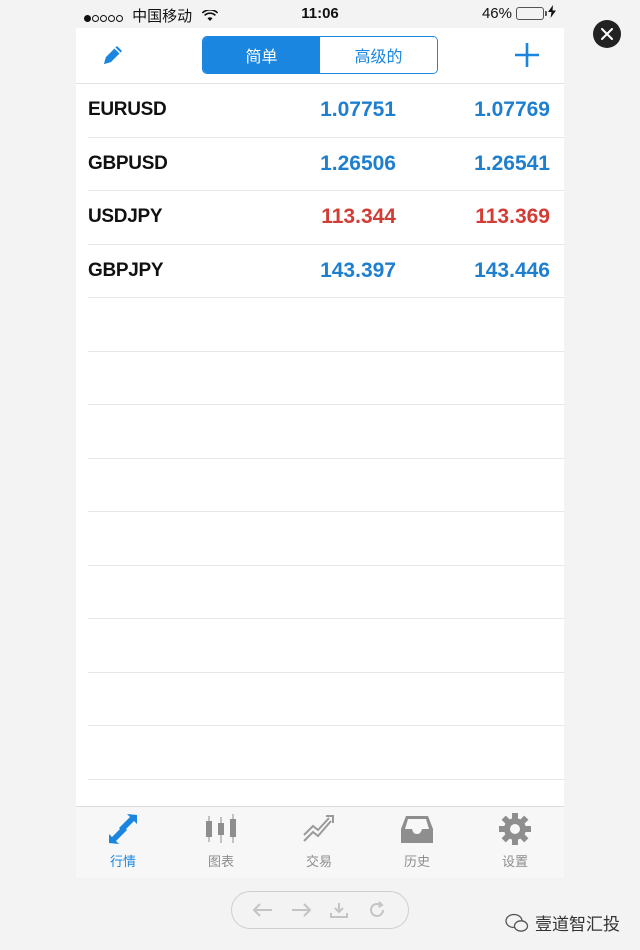 Image resolution: width=640 pixels, height=950 pixels. What do you see at coordinates (512, 216) in the screenshot?
I see `quote-ask: 113.369` at bounding box center [512, 216].